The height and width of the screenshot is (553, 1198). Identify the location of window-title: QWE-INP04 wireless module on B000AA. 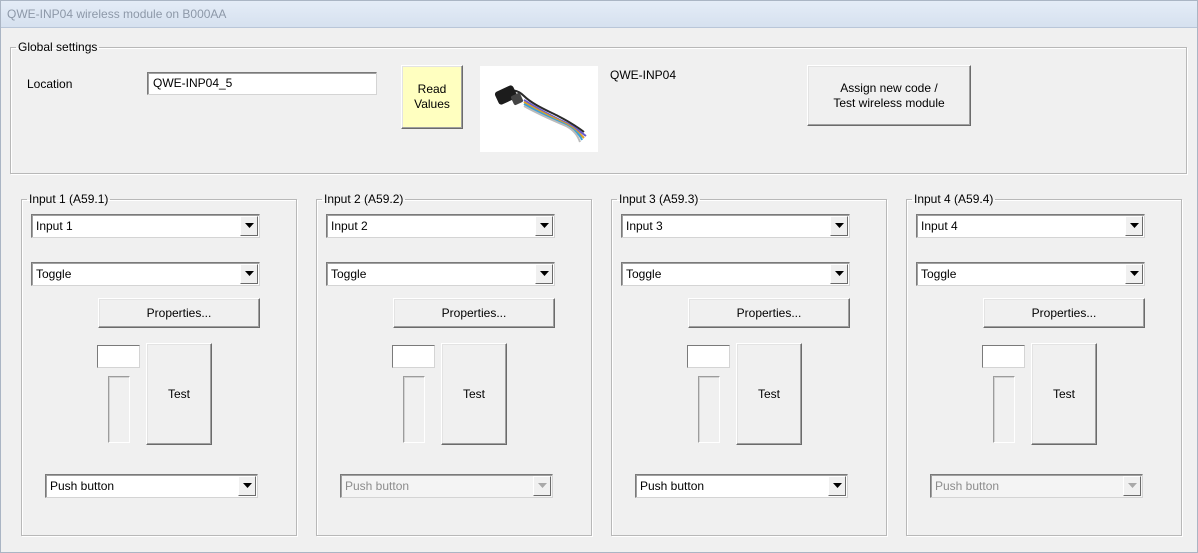
(117, 14).